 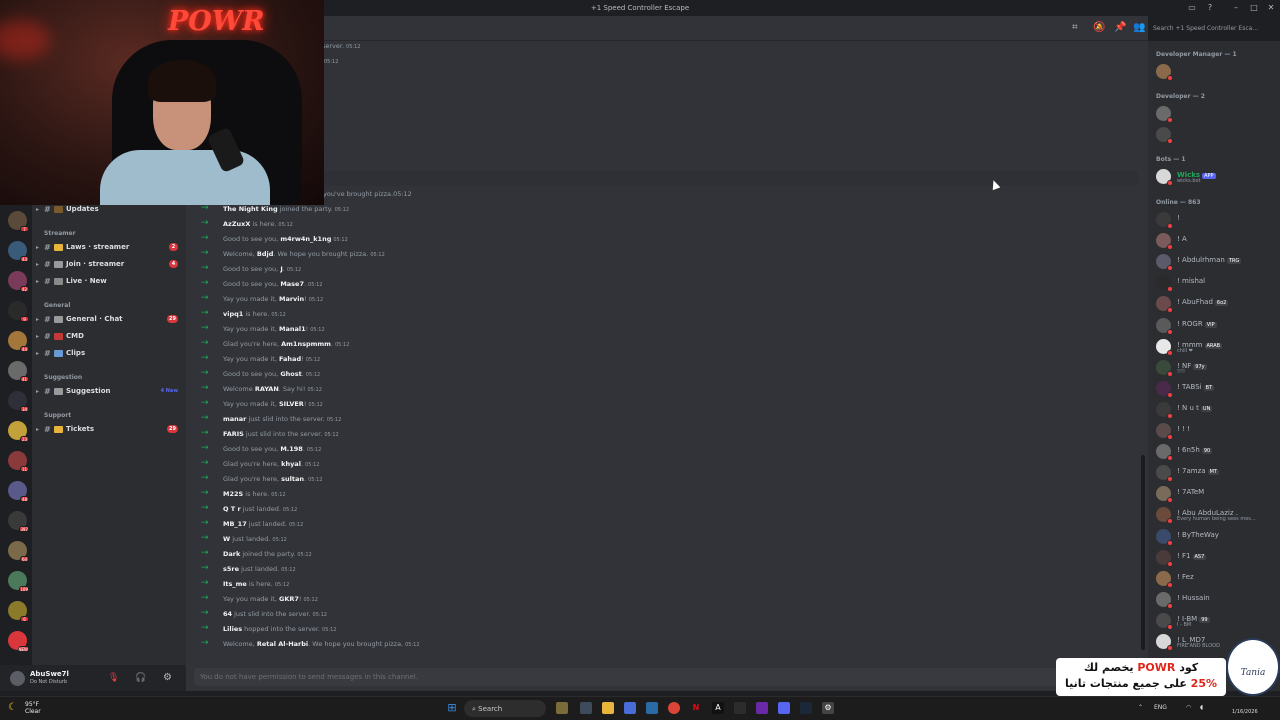 I want to click on username: GKR7, so click(x=289, y=599).